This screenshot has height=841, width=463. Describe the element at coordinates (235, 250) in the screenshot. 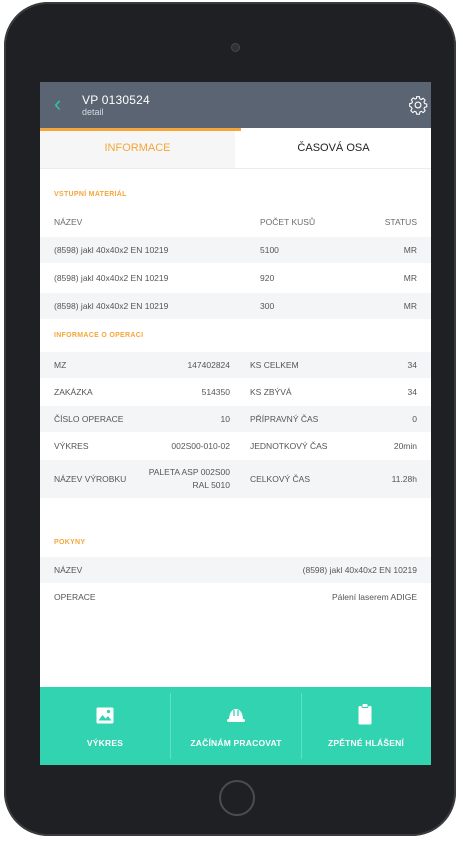

I see `table-row: (8598) jakl 40x40x2 EN 10219 5100 MR` at that location.